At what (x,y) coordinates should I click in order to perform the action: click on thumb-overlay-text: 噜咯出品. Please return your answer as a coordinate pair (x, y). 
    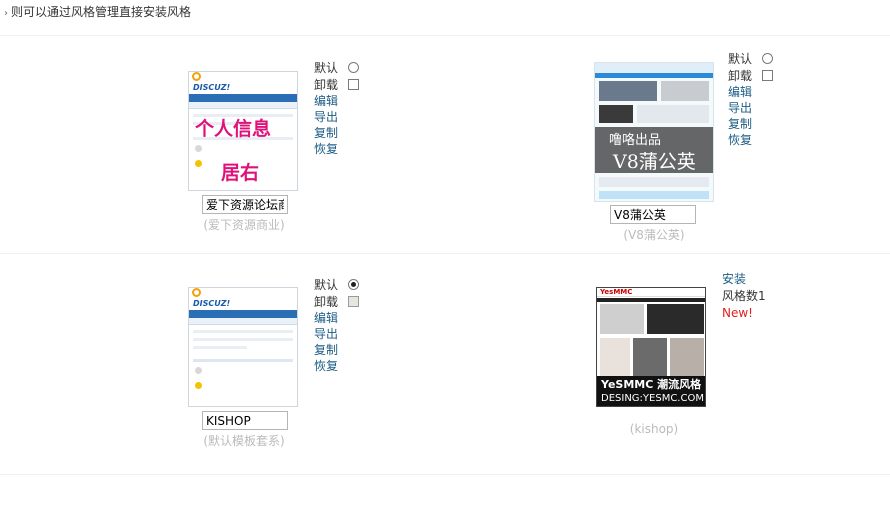
    Looking at the image, I should click on (635, 140).